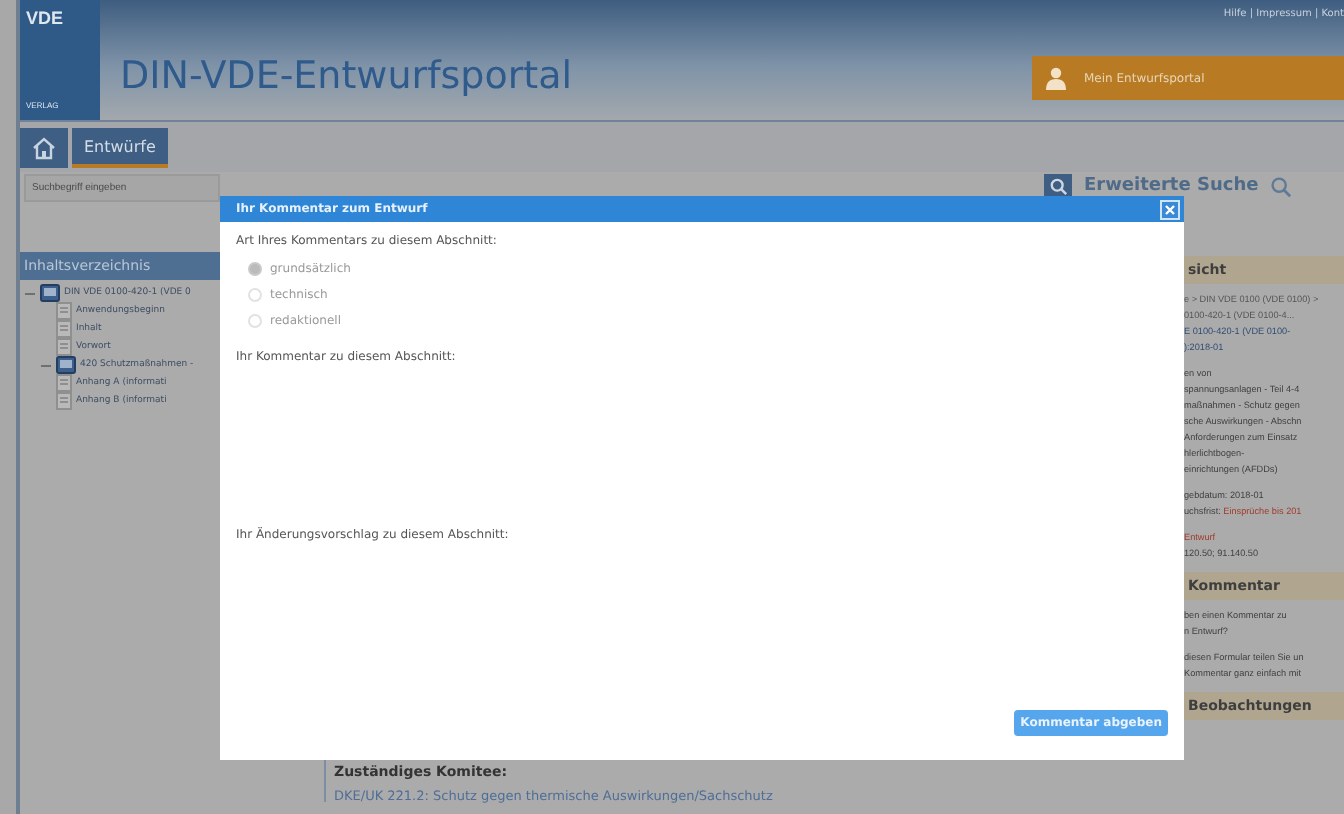 The height and width of the screenshot is (814, 1344). I want to click on search-icon, so click(1281, 186).